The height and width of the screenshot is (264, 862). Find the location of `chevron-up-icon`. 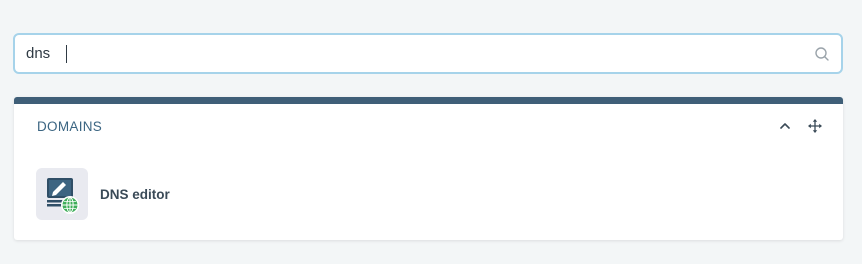

chevron-up-icon is located at coordinates (785, 126).